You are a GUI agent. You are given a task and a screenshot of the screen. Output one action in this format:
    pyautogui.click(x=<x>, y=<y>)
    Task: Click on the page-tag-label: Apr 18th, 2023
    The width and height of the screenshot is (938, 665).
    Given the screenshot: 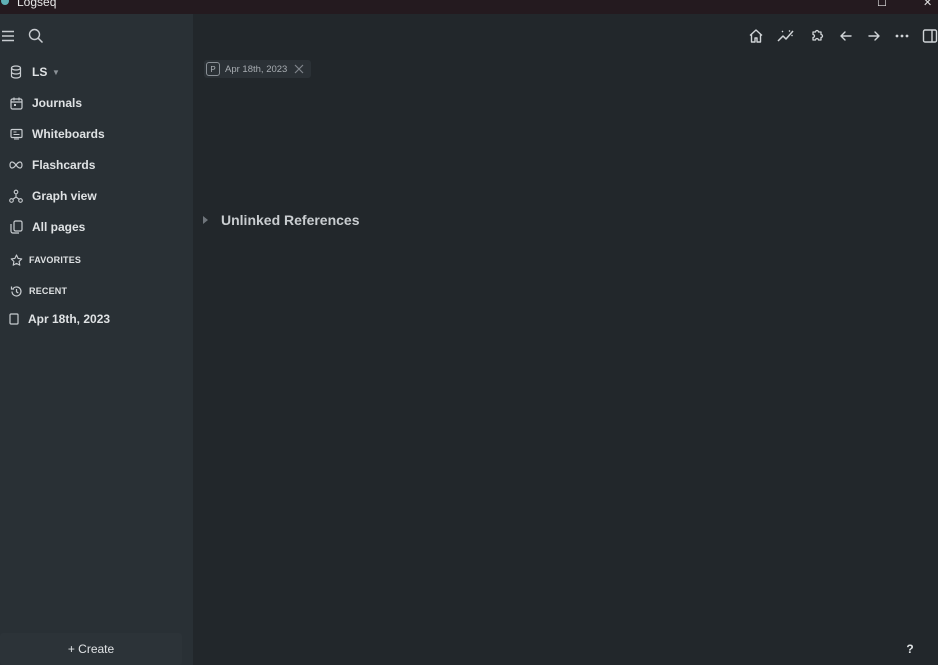 What is the action you would take?
    pyautogui.click(x=256, y=69)
    